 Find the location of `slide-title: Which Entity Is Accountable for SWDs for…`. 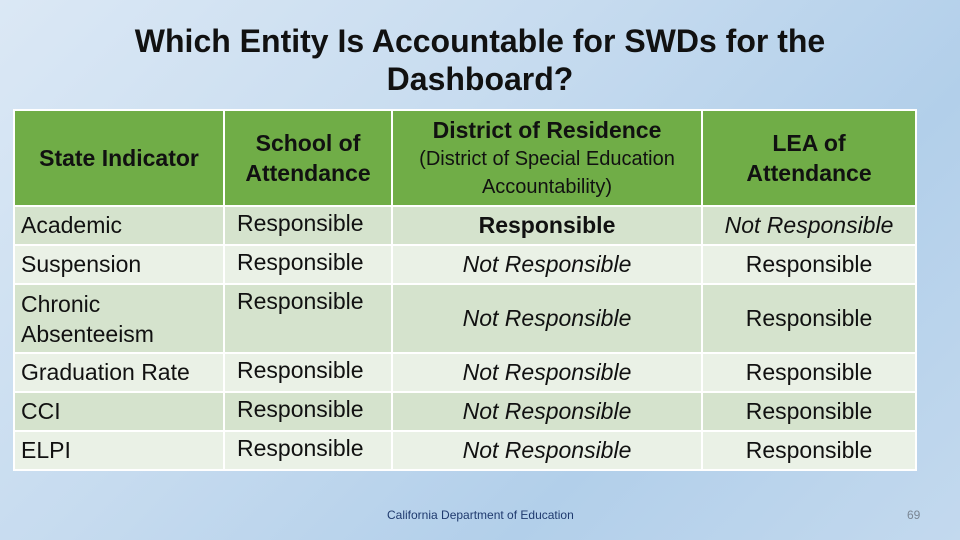

slide-title: Which Entity Is Accountable for SWDs for… is located at coordinates (480, 60).